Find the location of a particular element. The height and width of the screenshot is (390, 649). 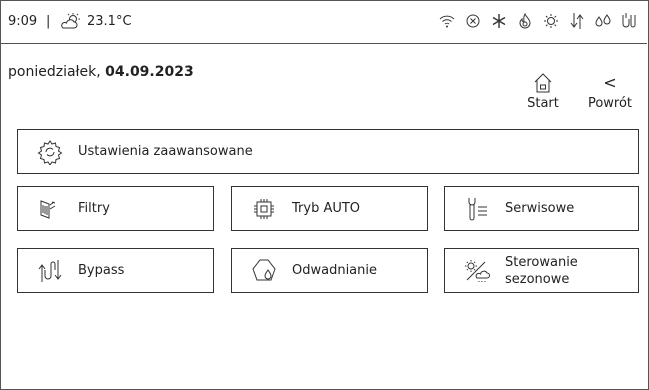

home-icon is located at coordinates (543, 84).